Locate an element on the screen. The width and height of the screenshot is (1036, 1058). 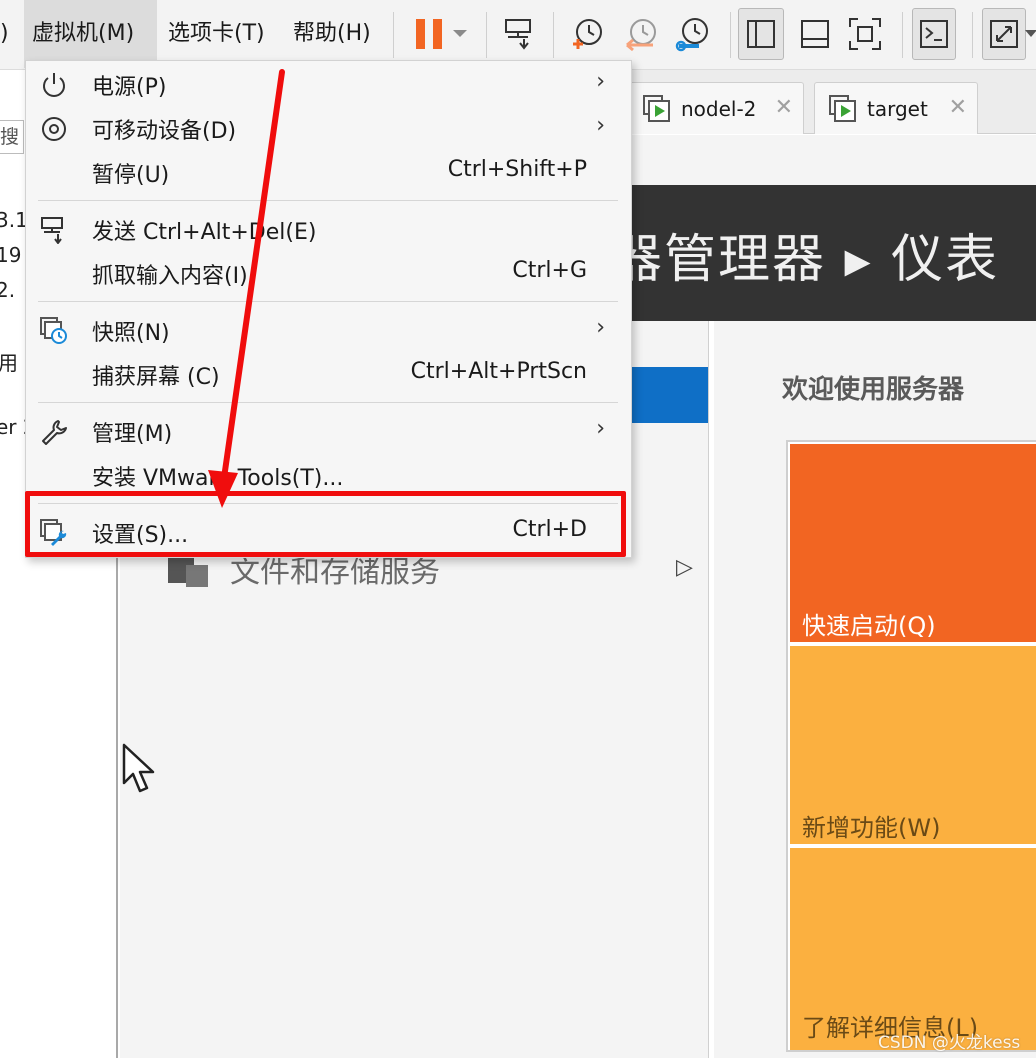
view-console-button is located at coordinates (815, 34).